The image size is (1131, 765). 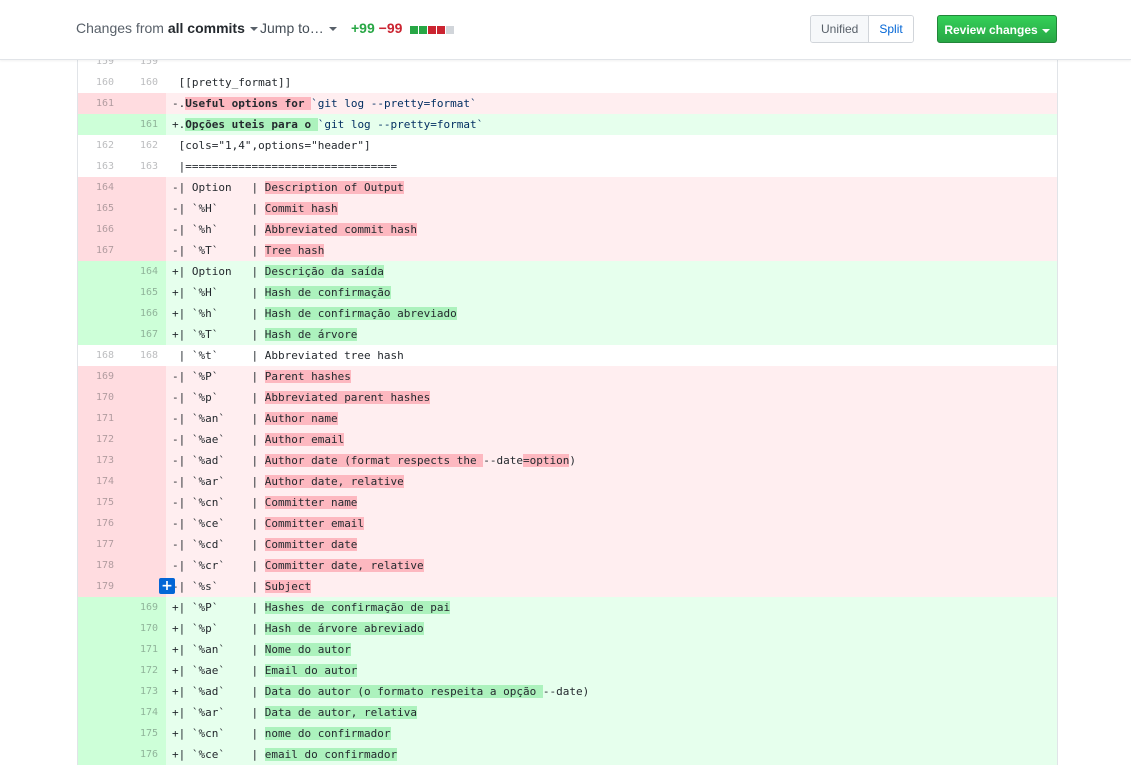 What do you see at coordinates (100, 460) in the screenshot?
I see `old-line-number: 173` at bounding box center [100, 460].